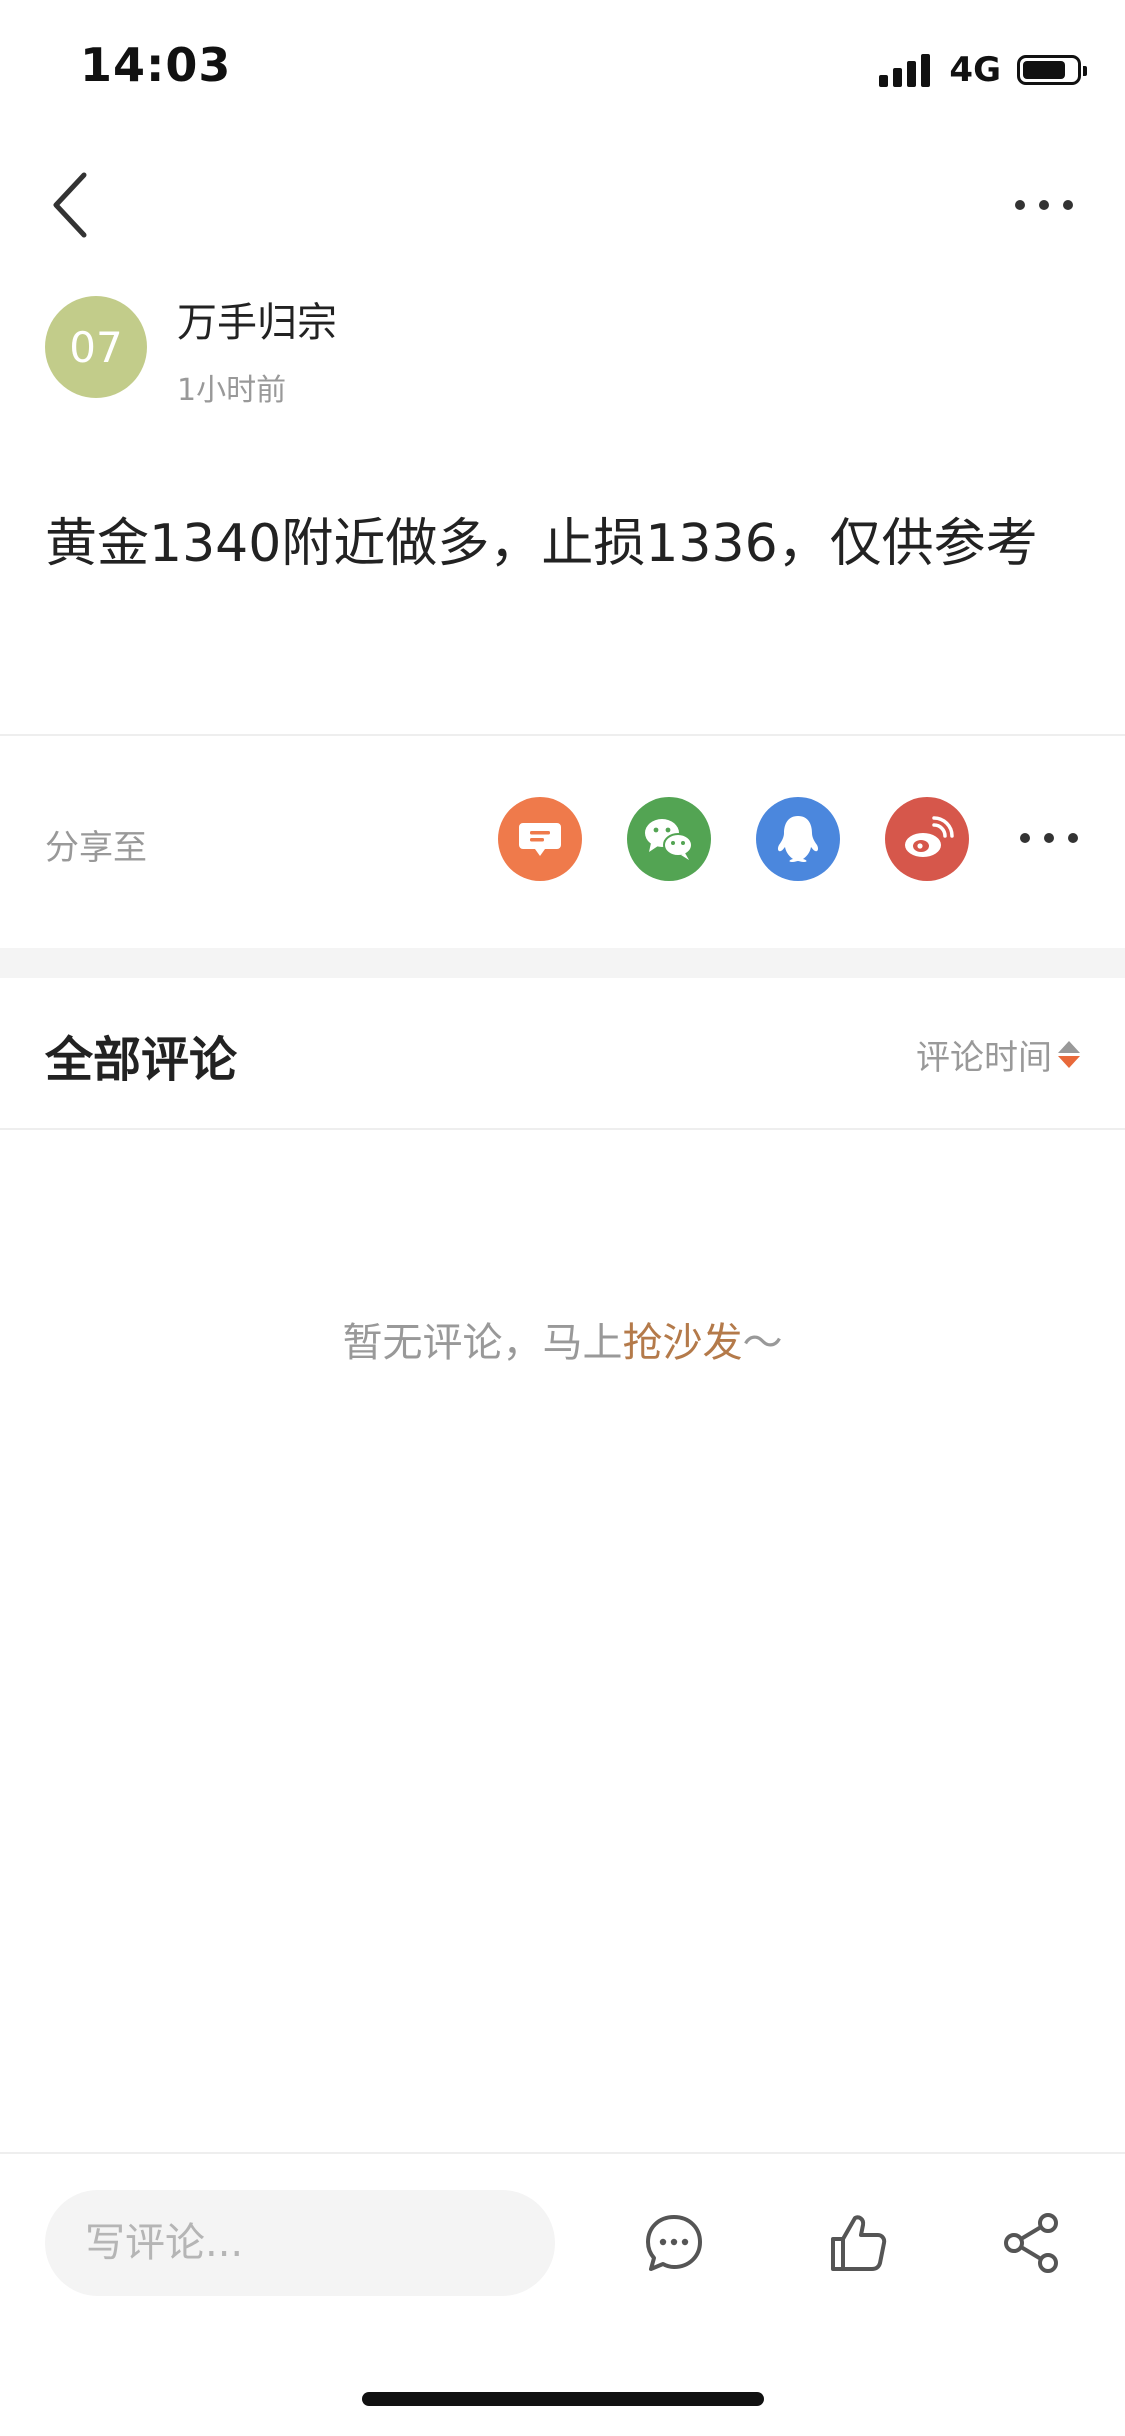 The image size is (1125, 2436). Describe the element at coordinates (563, 2399) in the screenshot. I see `home-indicator` at that location.